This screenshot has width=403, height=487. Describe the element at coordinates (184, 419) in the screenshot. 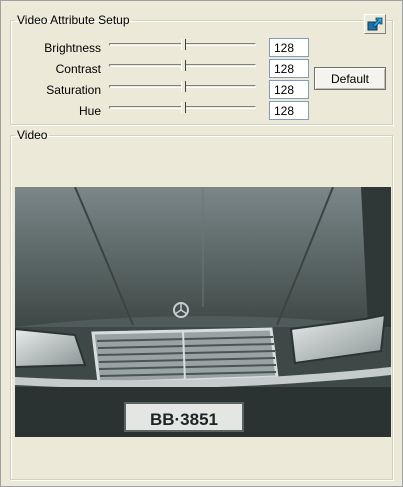

I see `license-plate-text: BB·3851` at that location.